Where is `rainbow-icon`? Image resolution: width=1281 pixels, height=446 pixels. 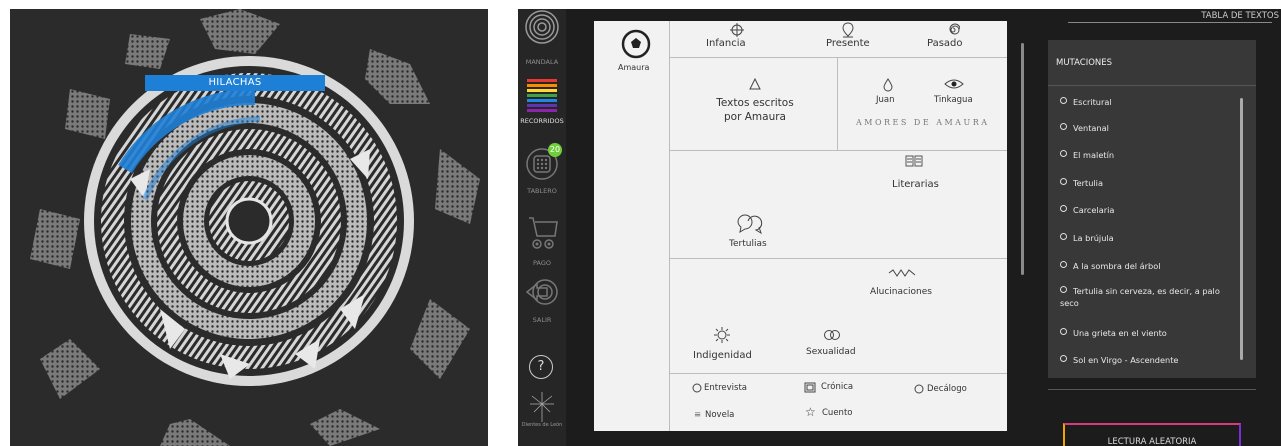
rainbow-icon is located at coordinates (542, 96).